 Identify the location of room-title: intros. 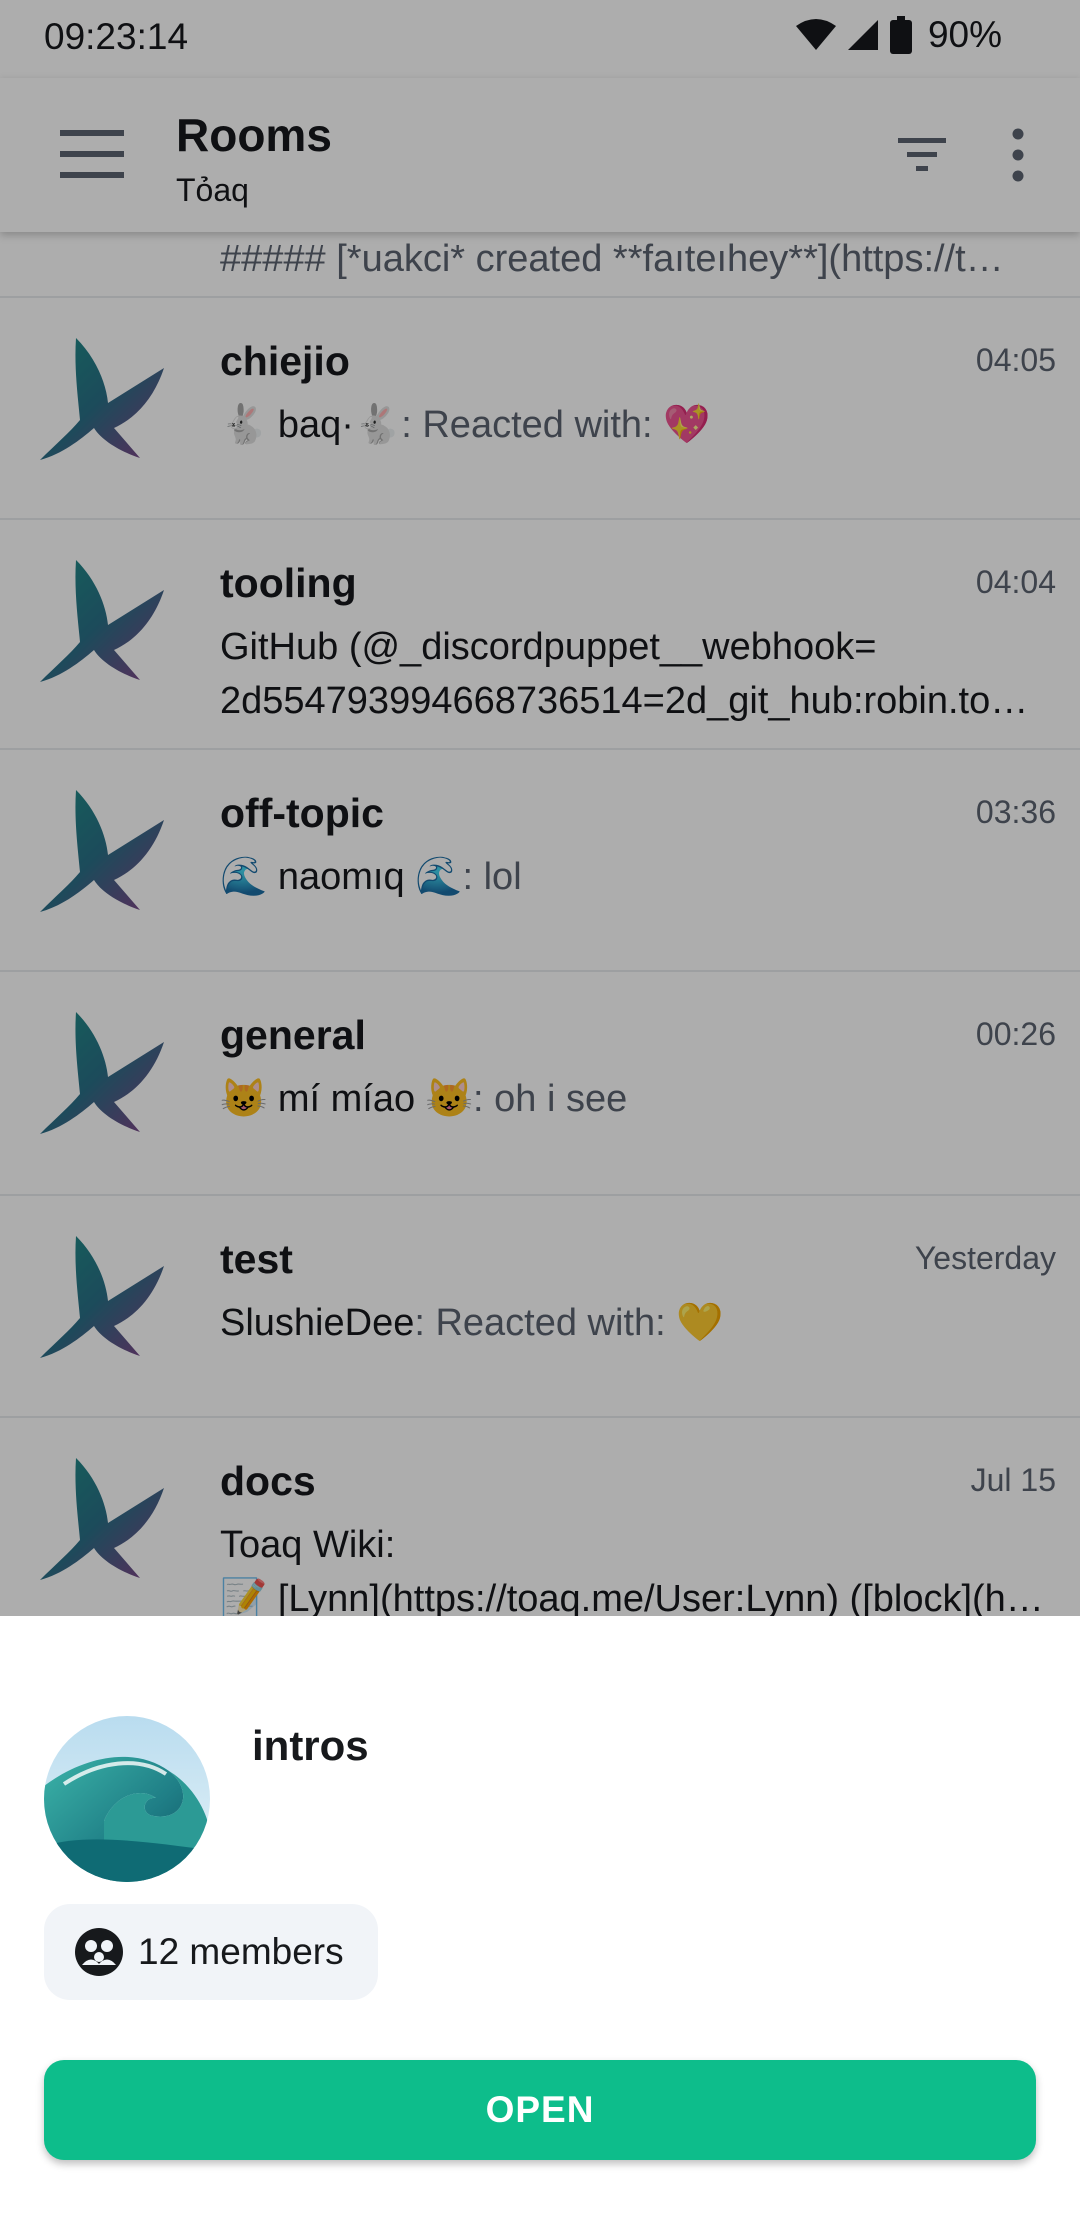
(310, 1745).